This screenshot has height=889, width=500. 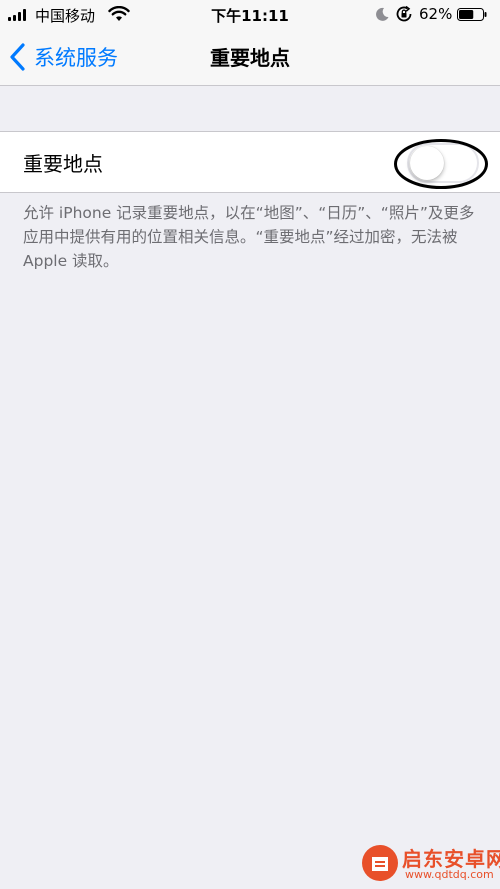 What do you see at coordinates (466, 14) in the screenshot?
I see `battery-level-fill` at bounding box center [466, 14].